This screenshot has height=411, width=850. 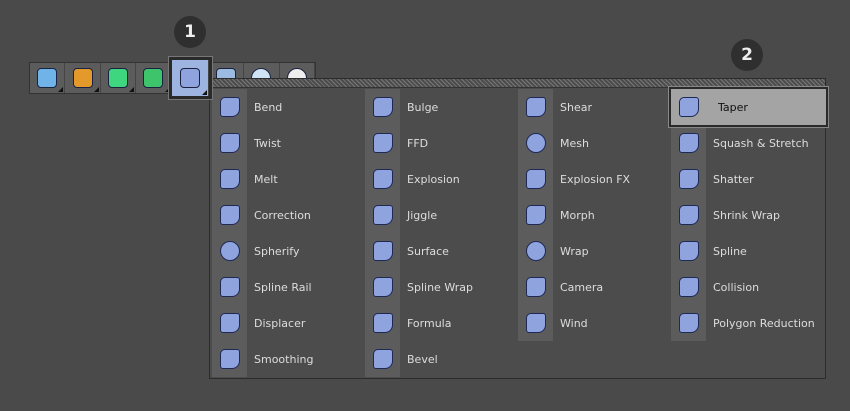 What do you see at coordinates (382, 251) in the screenshot?
I see `surface-icon-shape` at bounding box center [382, 251].